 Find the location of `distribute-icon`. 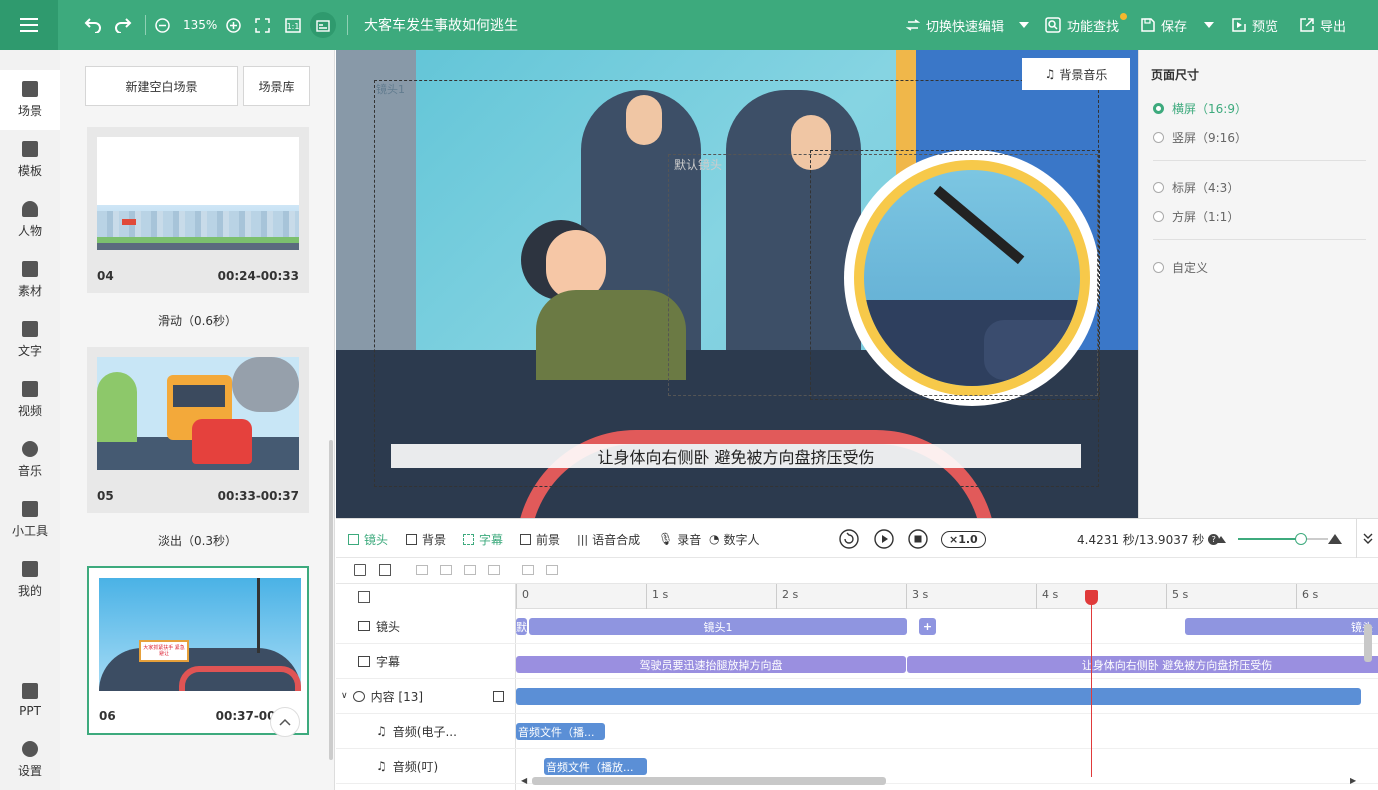

distribute-icon is located at coordinates (494, 570).